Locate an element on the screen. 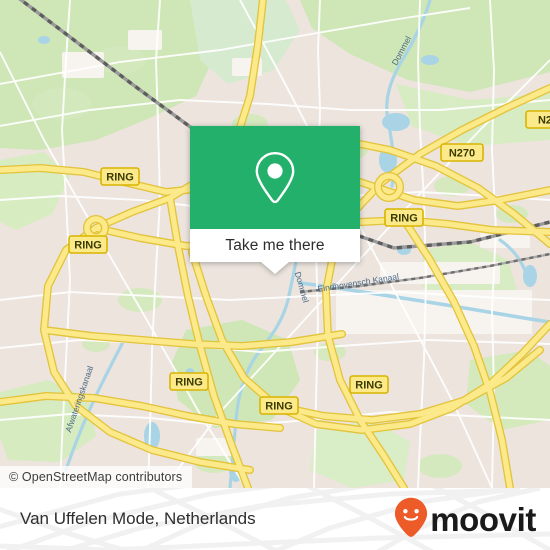 This screenshot has height=550, width=550. road-shield: N270 is located at coordinates (462, 152).